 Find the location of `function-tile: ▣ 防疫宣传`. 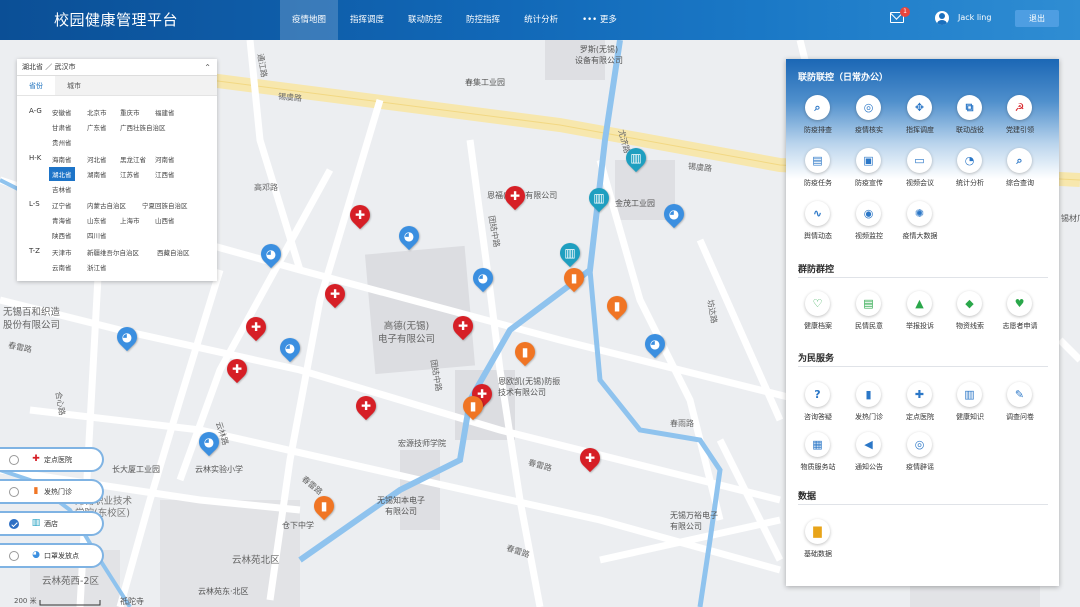

function-tile: ▣ 防疫宣传 is located at coordinates (869, 171).